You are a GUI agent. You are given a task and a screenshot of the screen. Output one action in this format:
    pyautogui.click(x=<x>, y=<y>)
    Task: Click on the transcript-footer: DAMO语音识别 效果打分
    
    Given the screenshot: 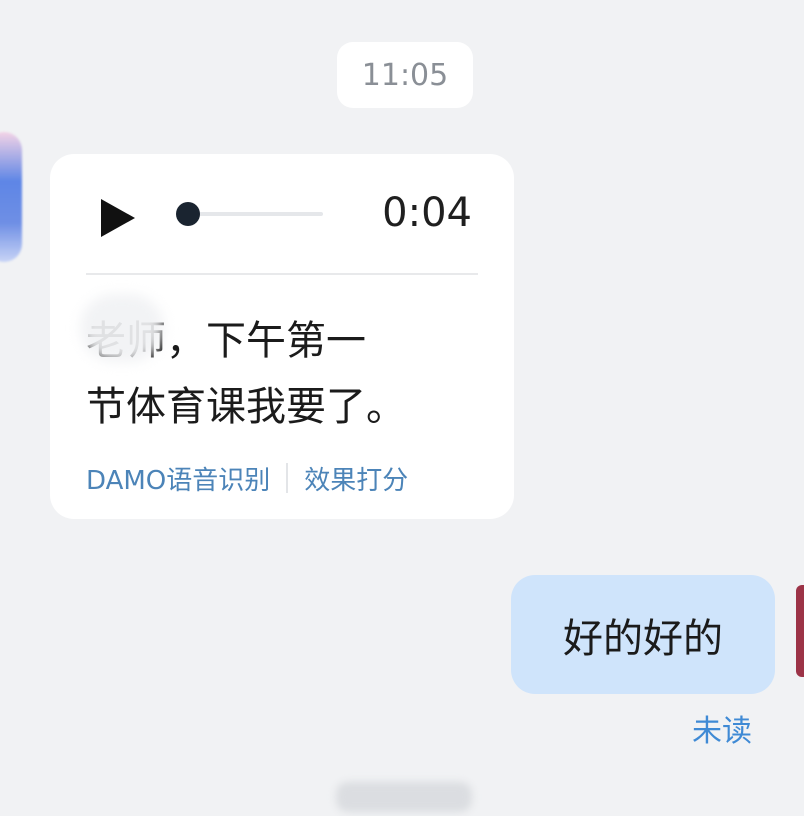 What is the action you would take?
    pyautogui.click(x=247, y=478)
    